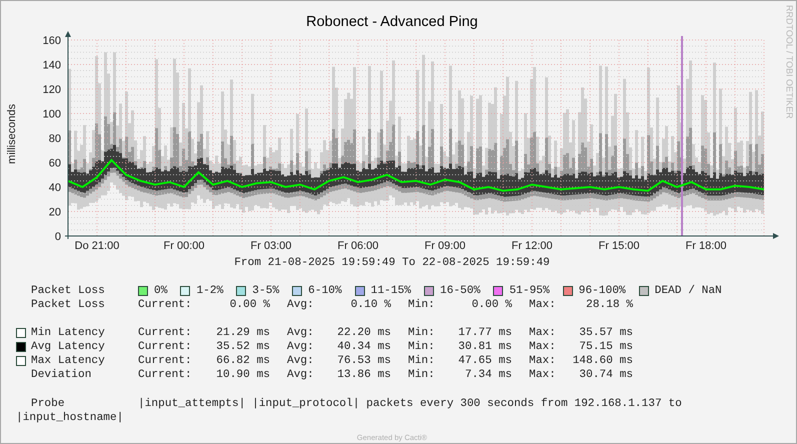 The width and height of the screenshot is (797, 444). Describe the element at coordinates (68, 333) in the screenshot. I see `stat-label: Min Latency` at that location.